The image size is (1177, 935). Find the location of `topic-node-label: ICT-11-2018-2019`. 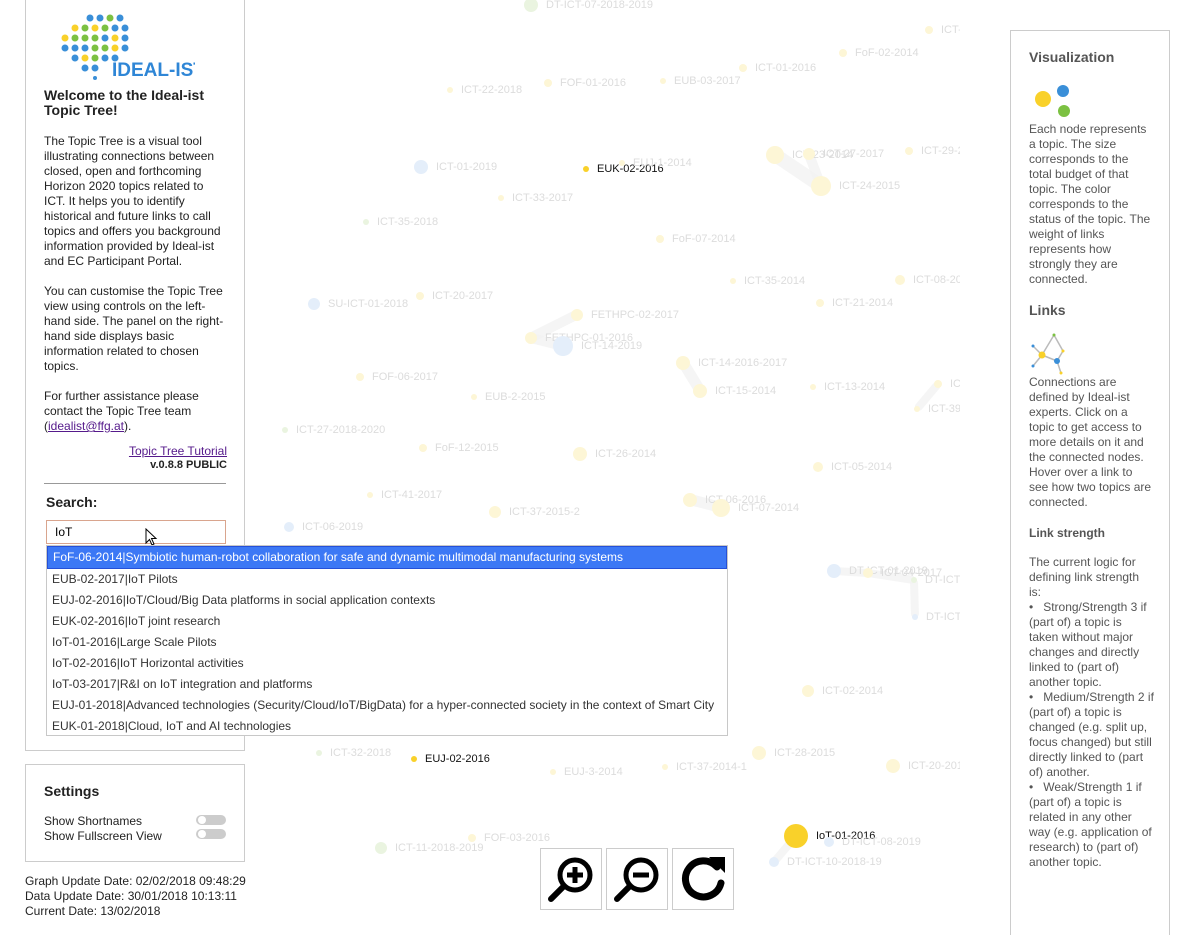

topic-node-label: ICT-11-2018-2019 is located at coordinates (439, 848).